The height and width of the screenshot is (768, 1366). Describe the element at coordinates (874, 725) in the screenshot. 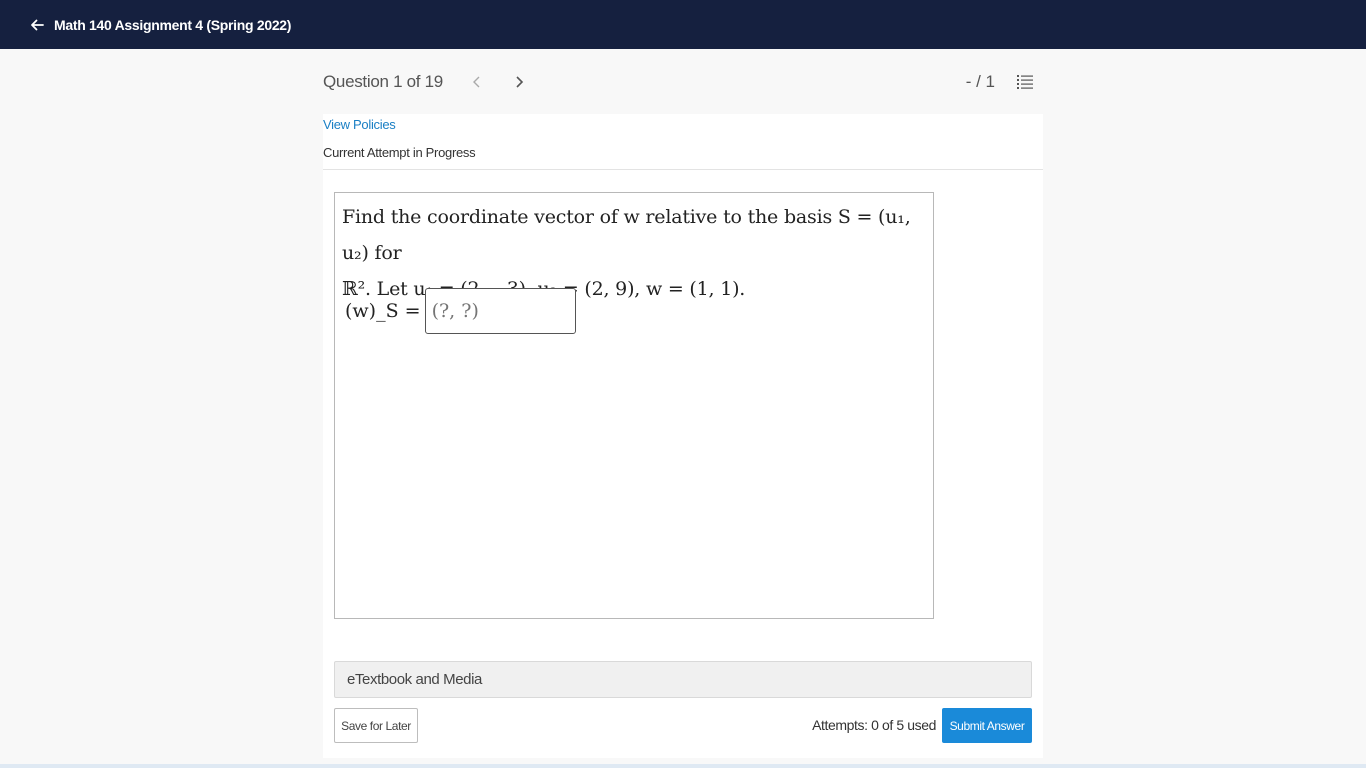

I see `attempts-counter: Attempts: 0 of 5 used` at that location.